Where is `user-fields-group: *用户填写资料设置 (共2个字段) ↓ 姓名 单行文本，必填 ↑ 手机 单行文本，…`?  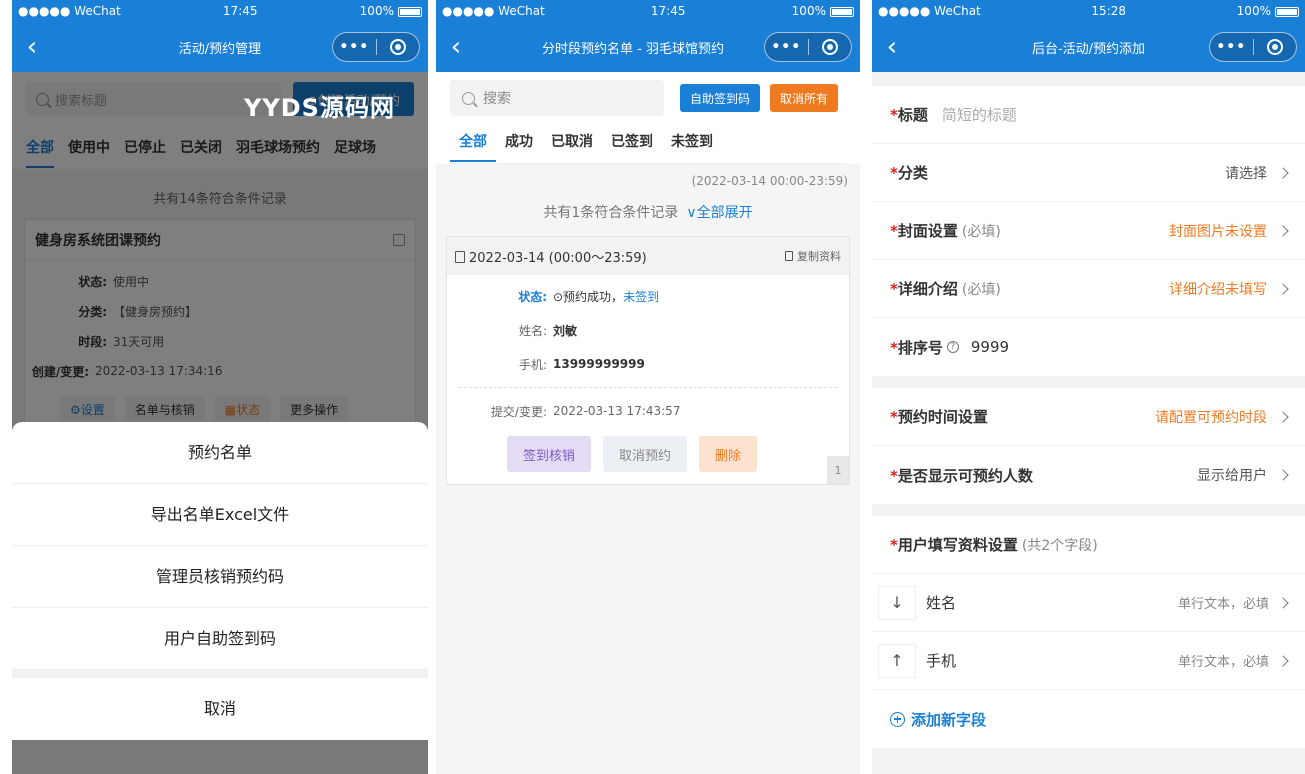
user-fields-group: *用户填写资料设置 (共2个字段) ↓ 姓名 单行文本，必填 ↑ 手机 单行文本，… is located at coordinates (1088, 632).